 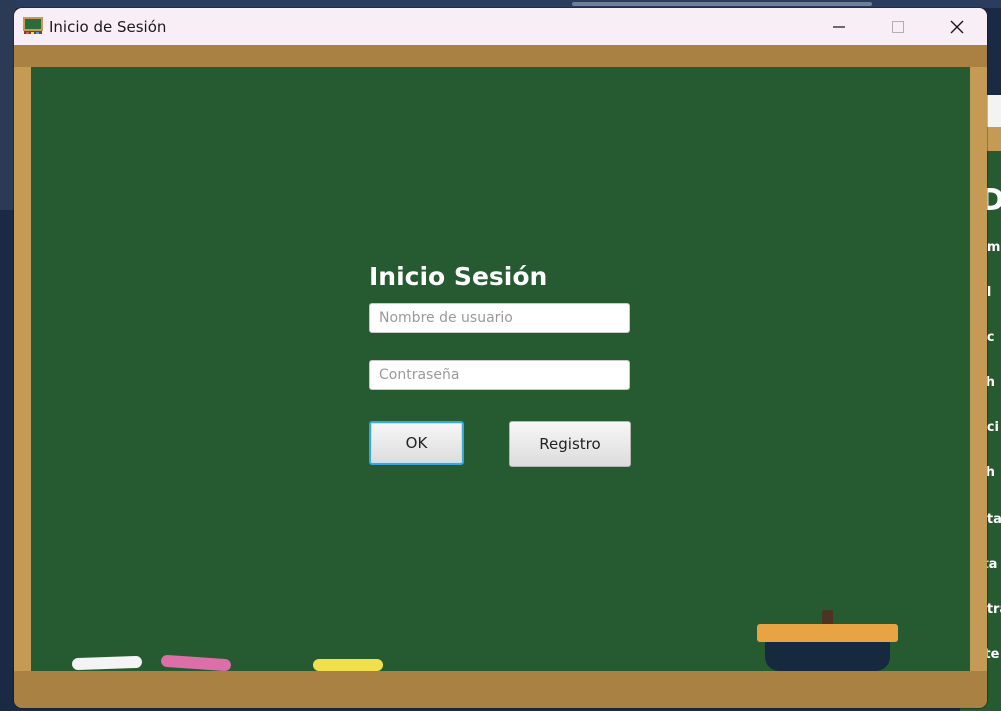 I want to click on eraser-body, so click(x=827, y=656).